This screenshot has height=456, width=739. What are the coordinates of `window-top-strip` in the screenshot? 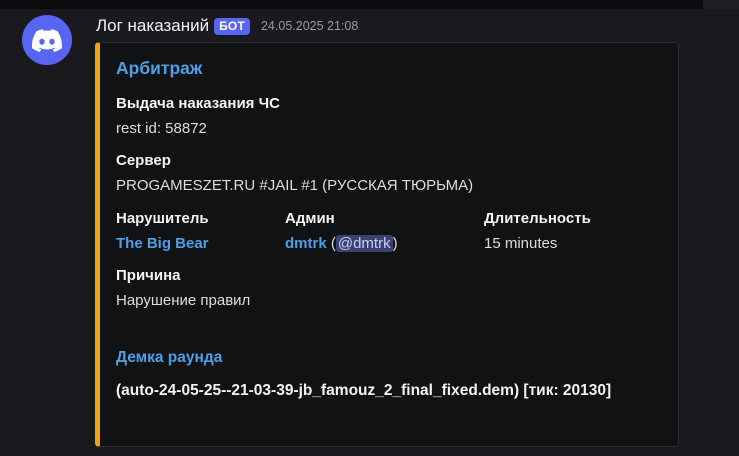 It's located at (369, 4).